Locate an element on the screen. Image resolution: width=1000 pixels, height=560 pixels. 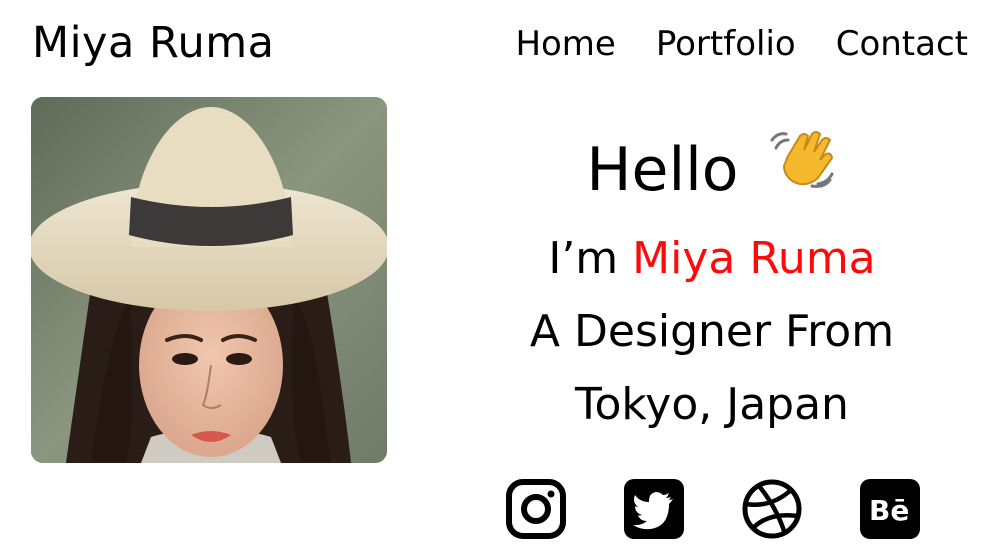
main-nav: Home Portfolio Contact is located at coordinates (741, 44).